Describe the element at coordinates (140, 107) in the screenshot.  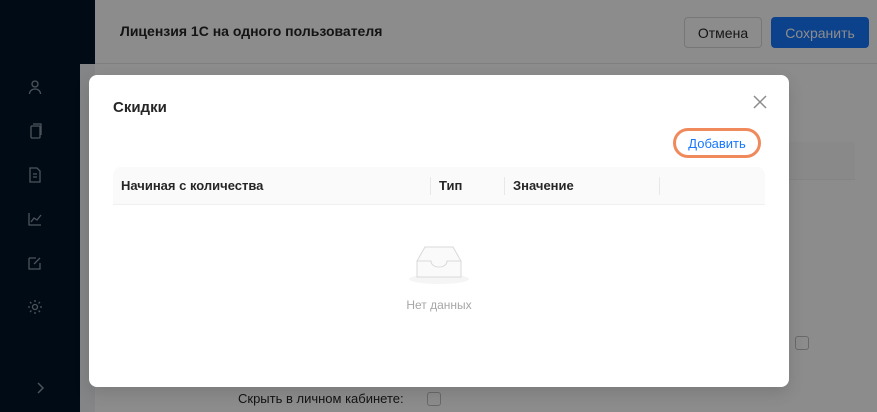
I see `modal-title: Скидки` at that location.